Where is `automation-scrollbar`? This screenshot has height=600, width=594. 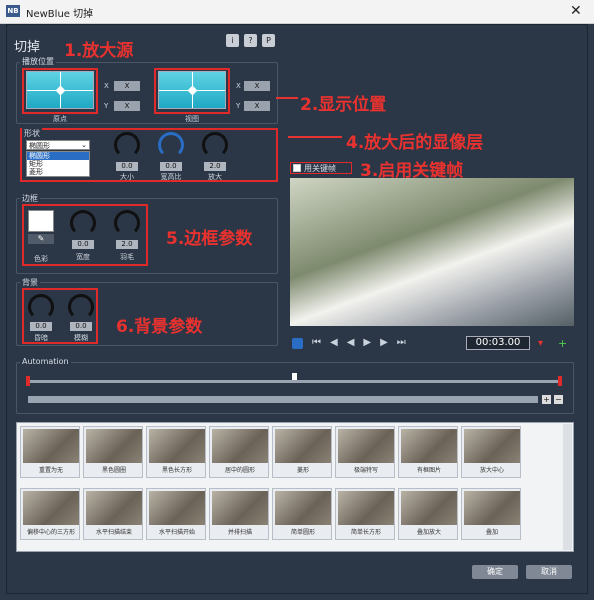 automation-scrollbar is located at coordinates (283, 399).